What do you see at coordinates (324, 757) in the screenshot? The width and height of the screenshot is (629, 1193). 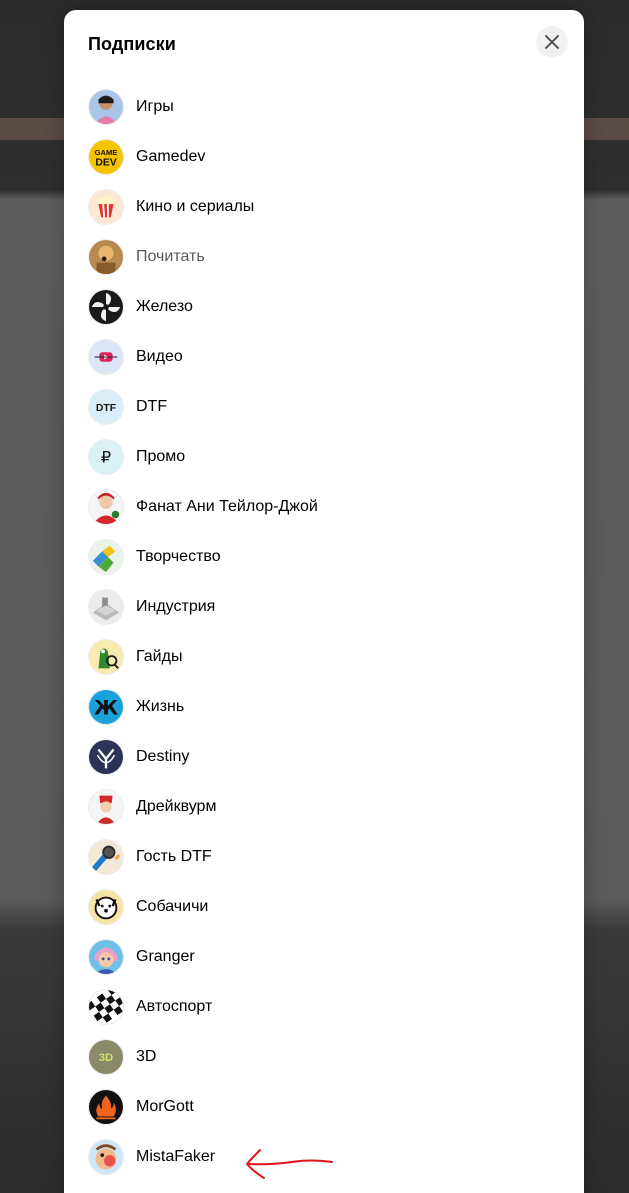 I see `subscription-item: Destiny` at bounding box center [324, 757].